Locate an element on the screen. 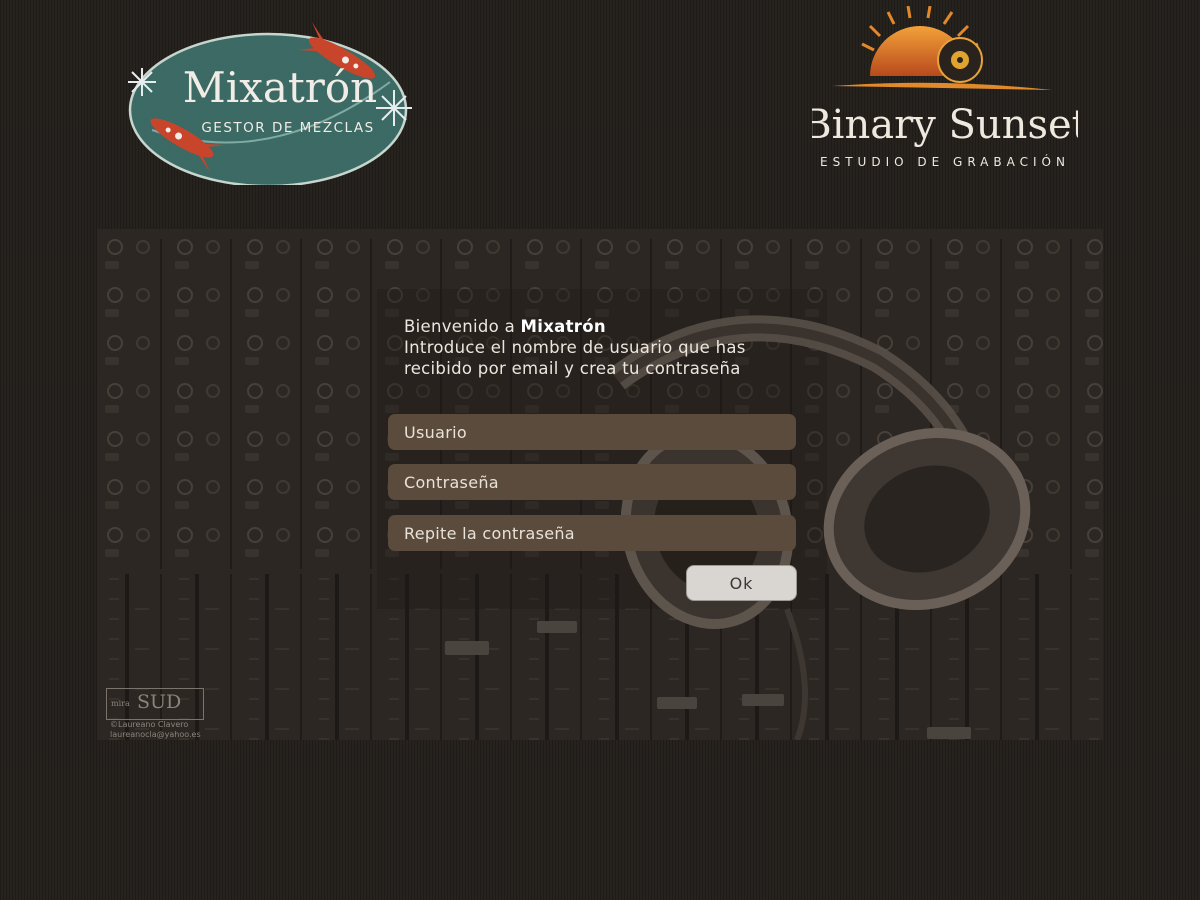 The width and height of the screenshot is (1200, 900). welcome-app-name: Mixatrón is located at coordinates (563, 326).